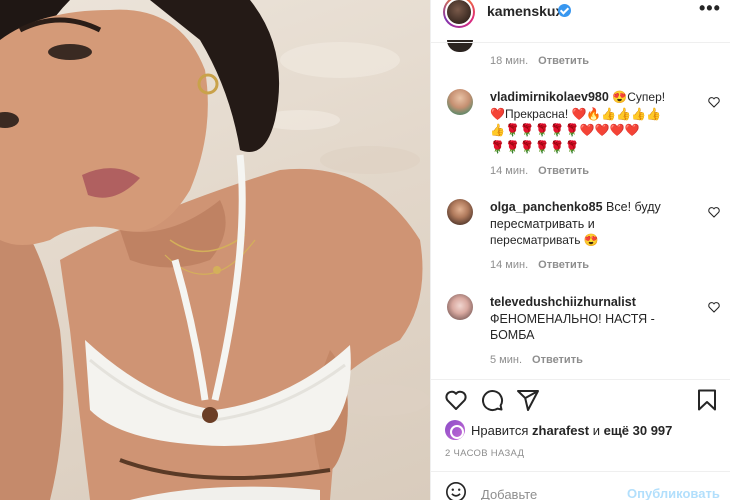 This screenshot has width=730, height=500. Describe the element at coordinates (707, 400) in the screenshot. I see `save-icon` at that location.